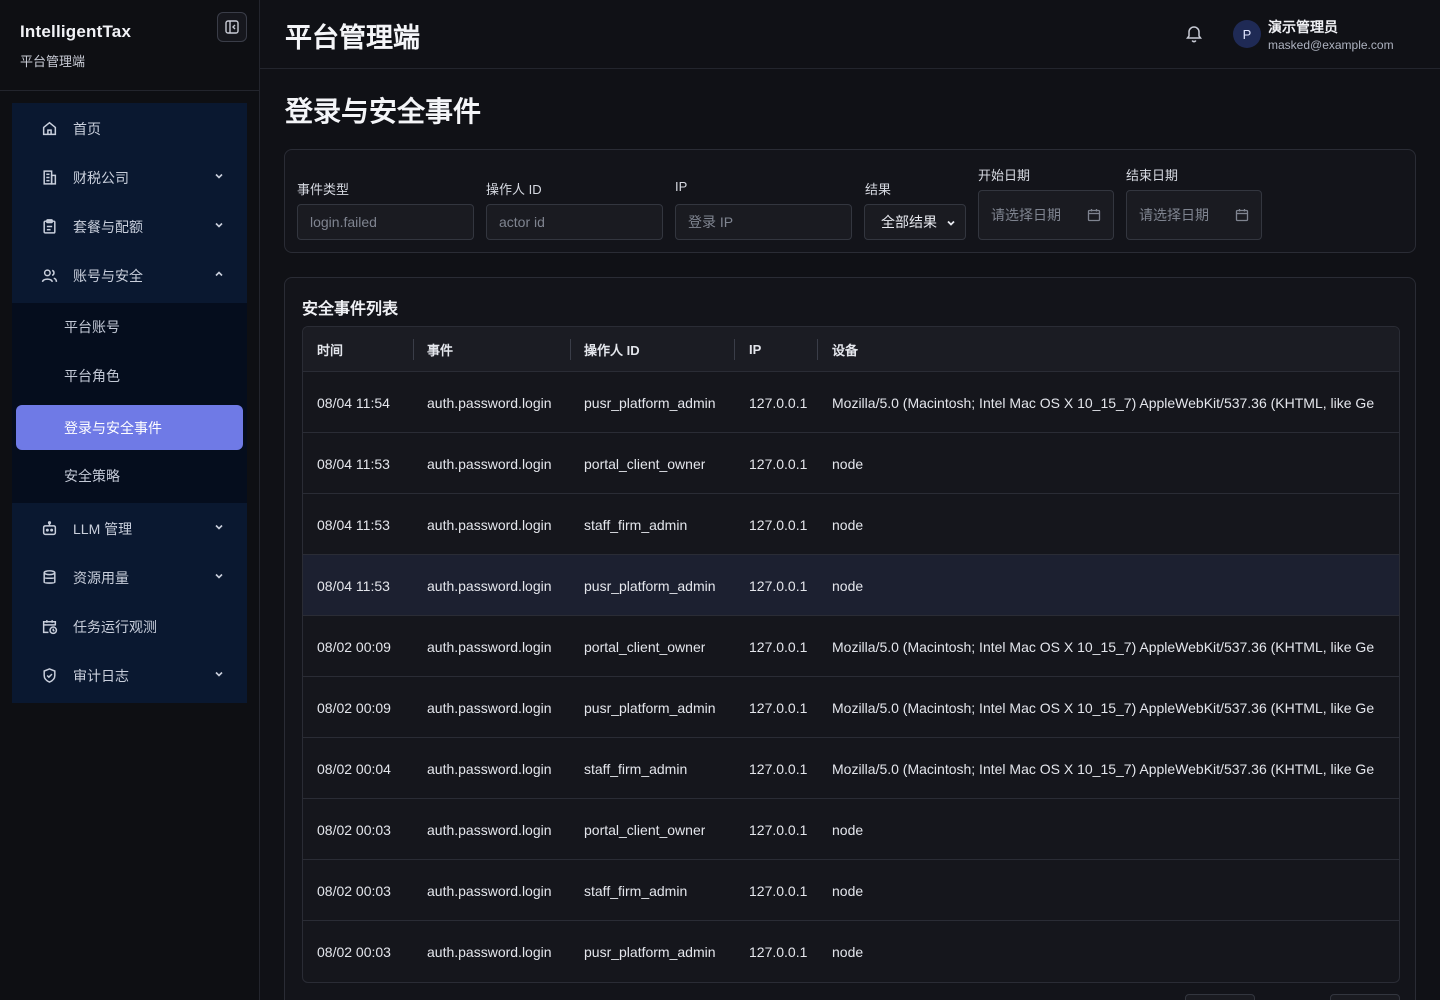 Image resolution: width=1440 pixels, height=1000 pixels. What do you see at coordinates (574, 222) in the screenshot?
I see `actor-id-input` at bounding box center [574, 222].